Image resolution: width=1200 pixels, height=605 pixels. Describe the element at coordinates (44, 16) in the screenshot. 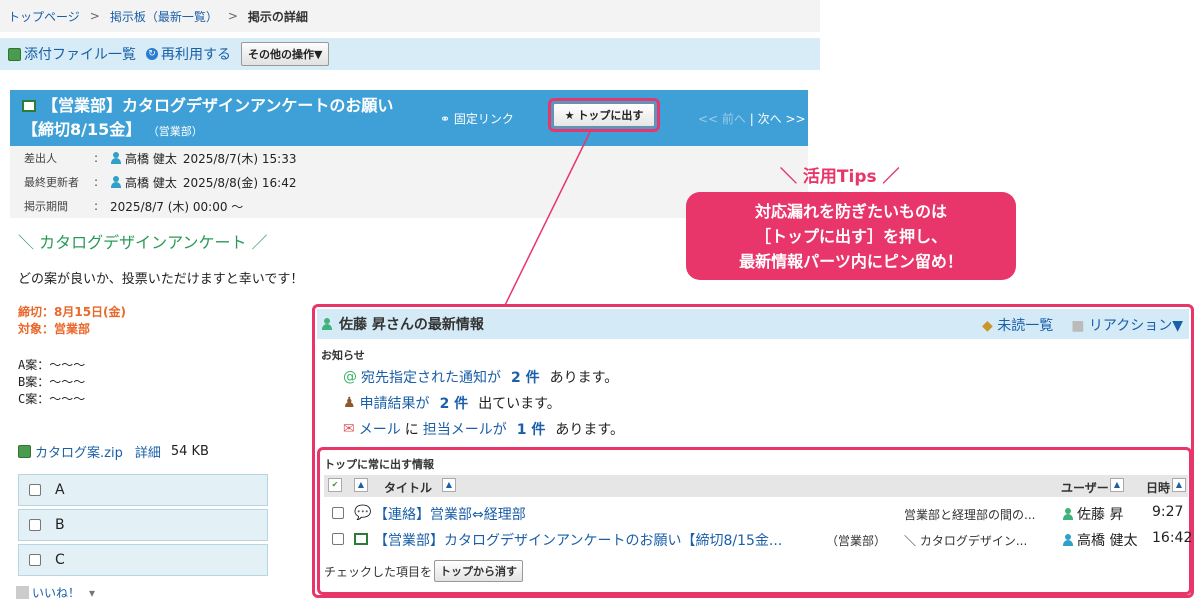

I see `breadcrumb-top-link: トップページ` at that location.